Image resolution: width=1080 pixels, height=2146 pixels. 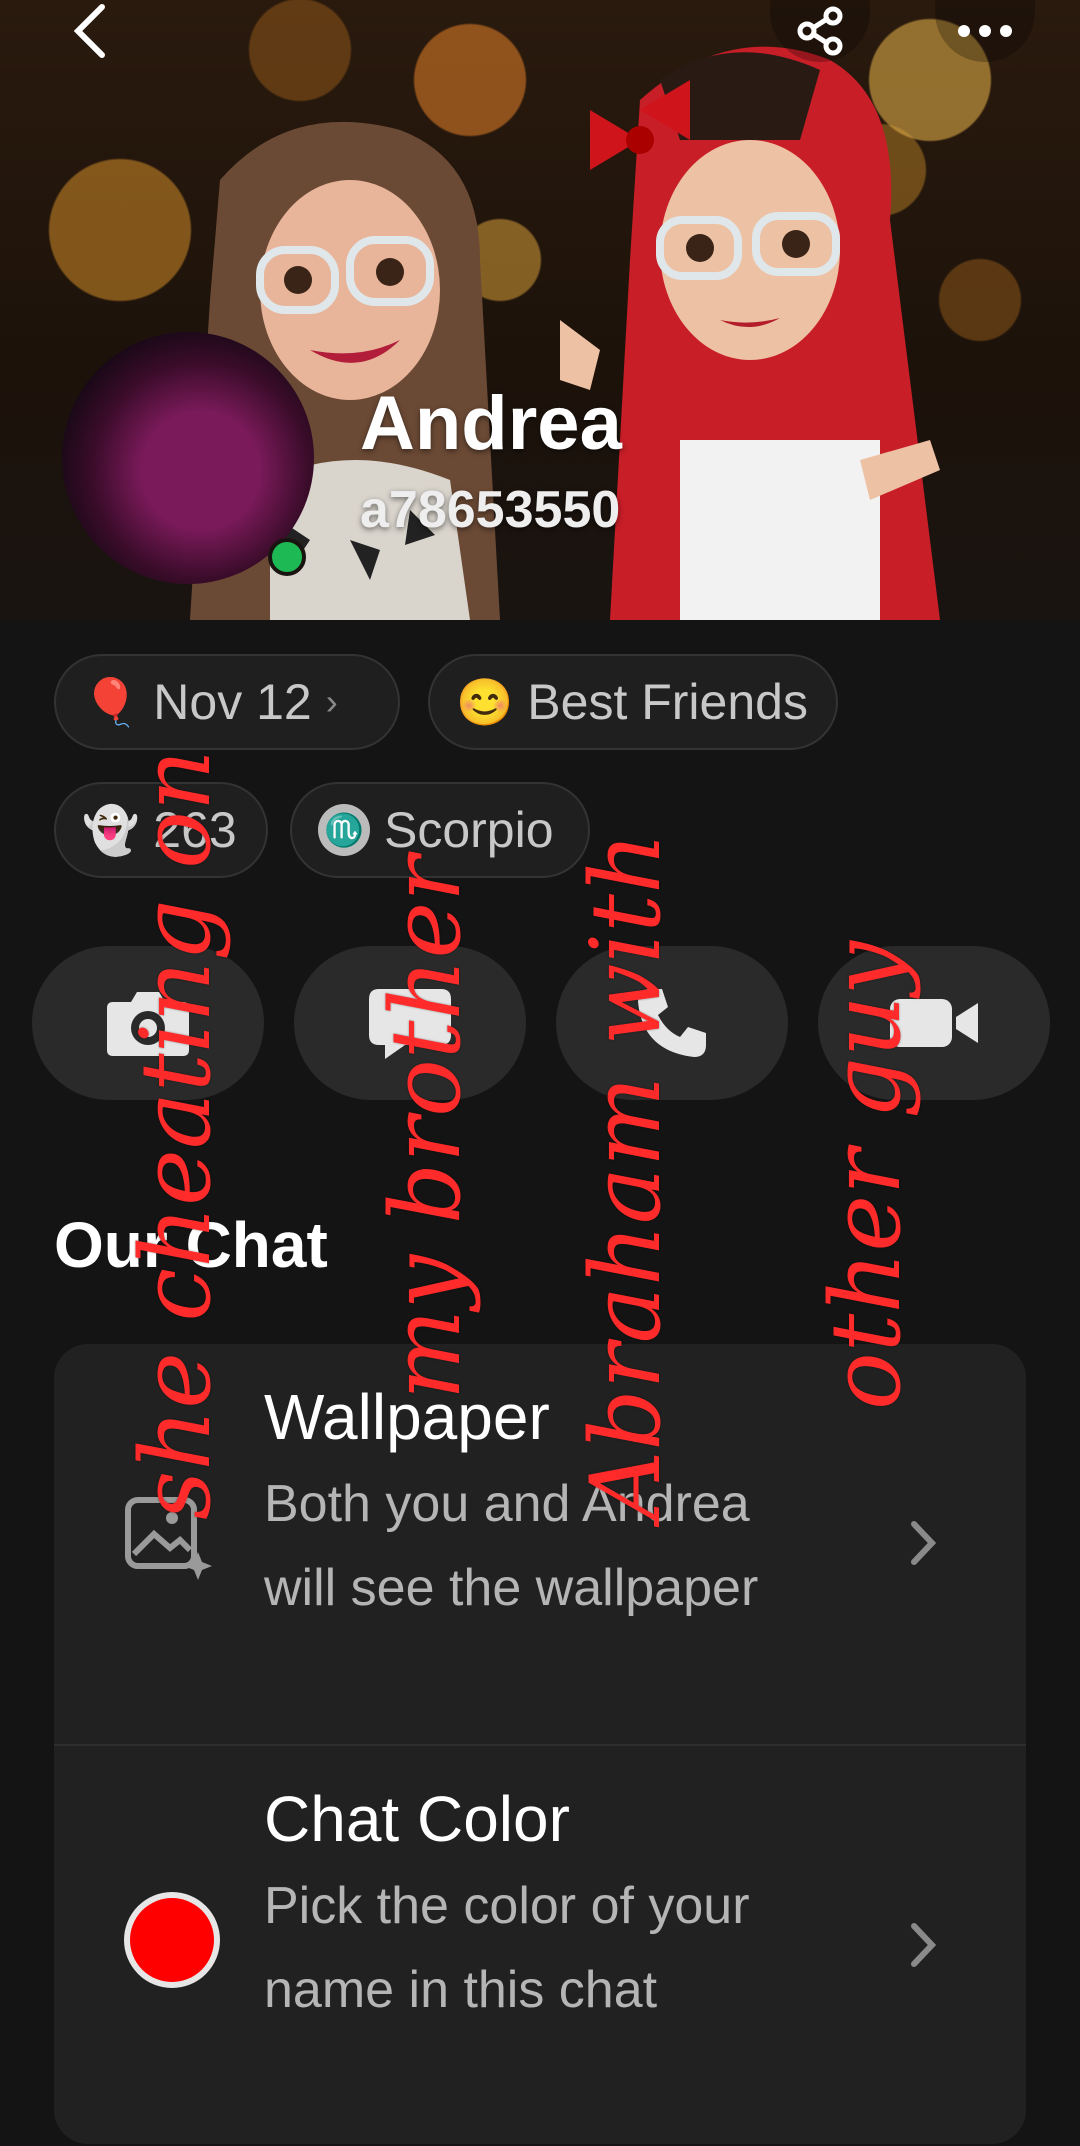 I want to click on back-button, so click(x=90, y=31).